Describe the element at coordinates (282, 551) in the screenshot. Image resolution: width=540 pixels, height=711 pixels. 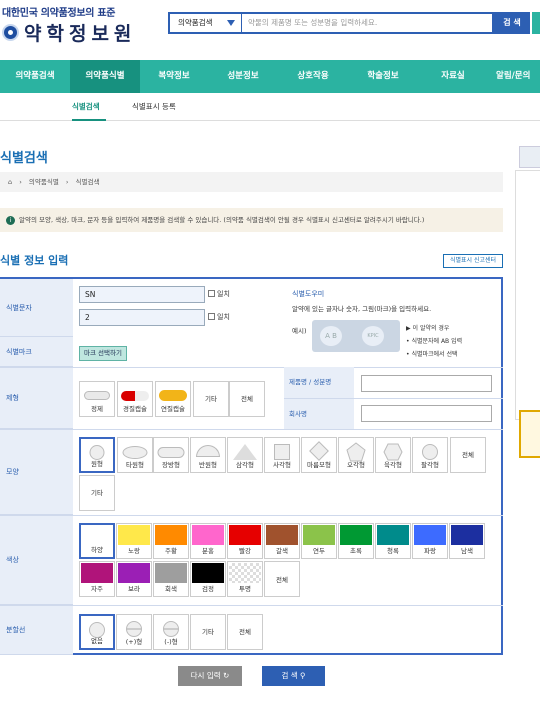
I see `color-option-label: 갈색` at that location.